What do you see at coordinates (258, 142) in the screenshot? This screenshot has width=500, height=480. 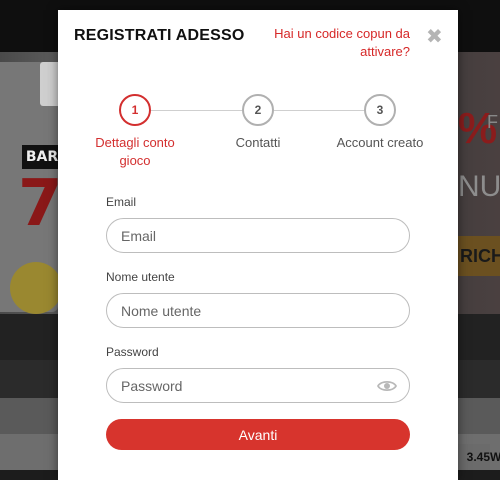 I see `step-2-label: Contatti` at bounding box center [258, 142].